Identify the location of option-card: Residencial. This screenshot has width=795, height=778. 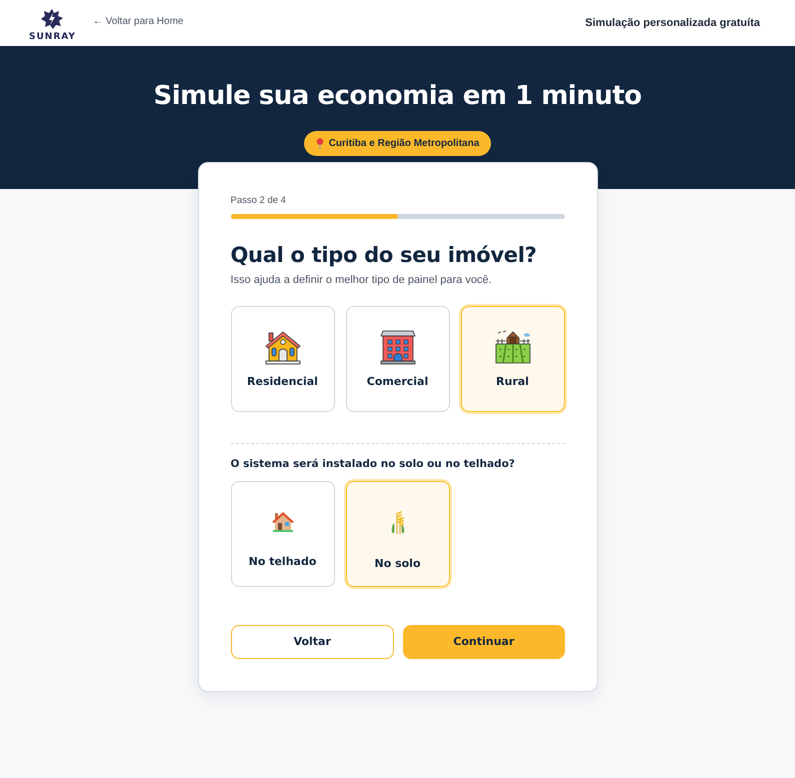
(282, 359).